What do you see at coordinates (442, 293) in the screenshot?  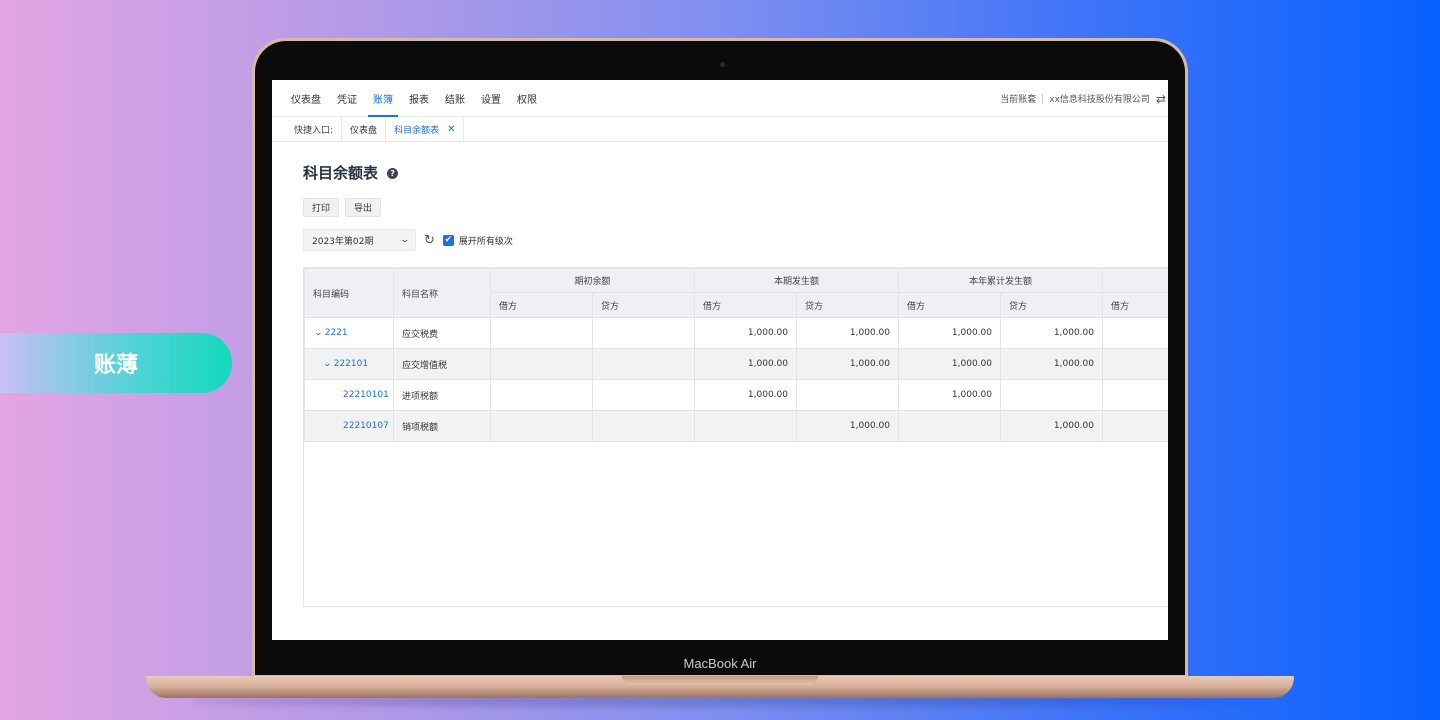 I see `col-header-name: 科目名称` at bounding box center [442, 293].